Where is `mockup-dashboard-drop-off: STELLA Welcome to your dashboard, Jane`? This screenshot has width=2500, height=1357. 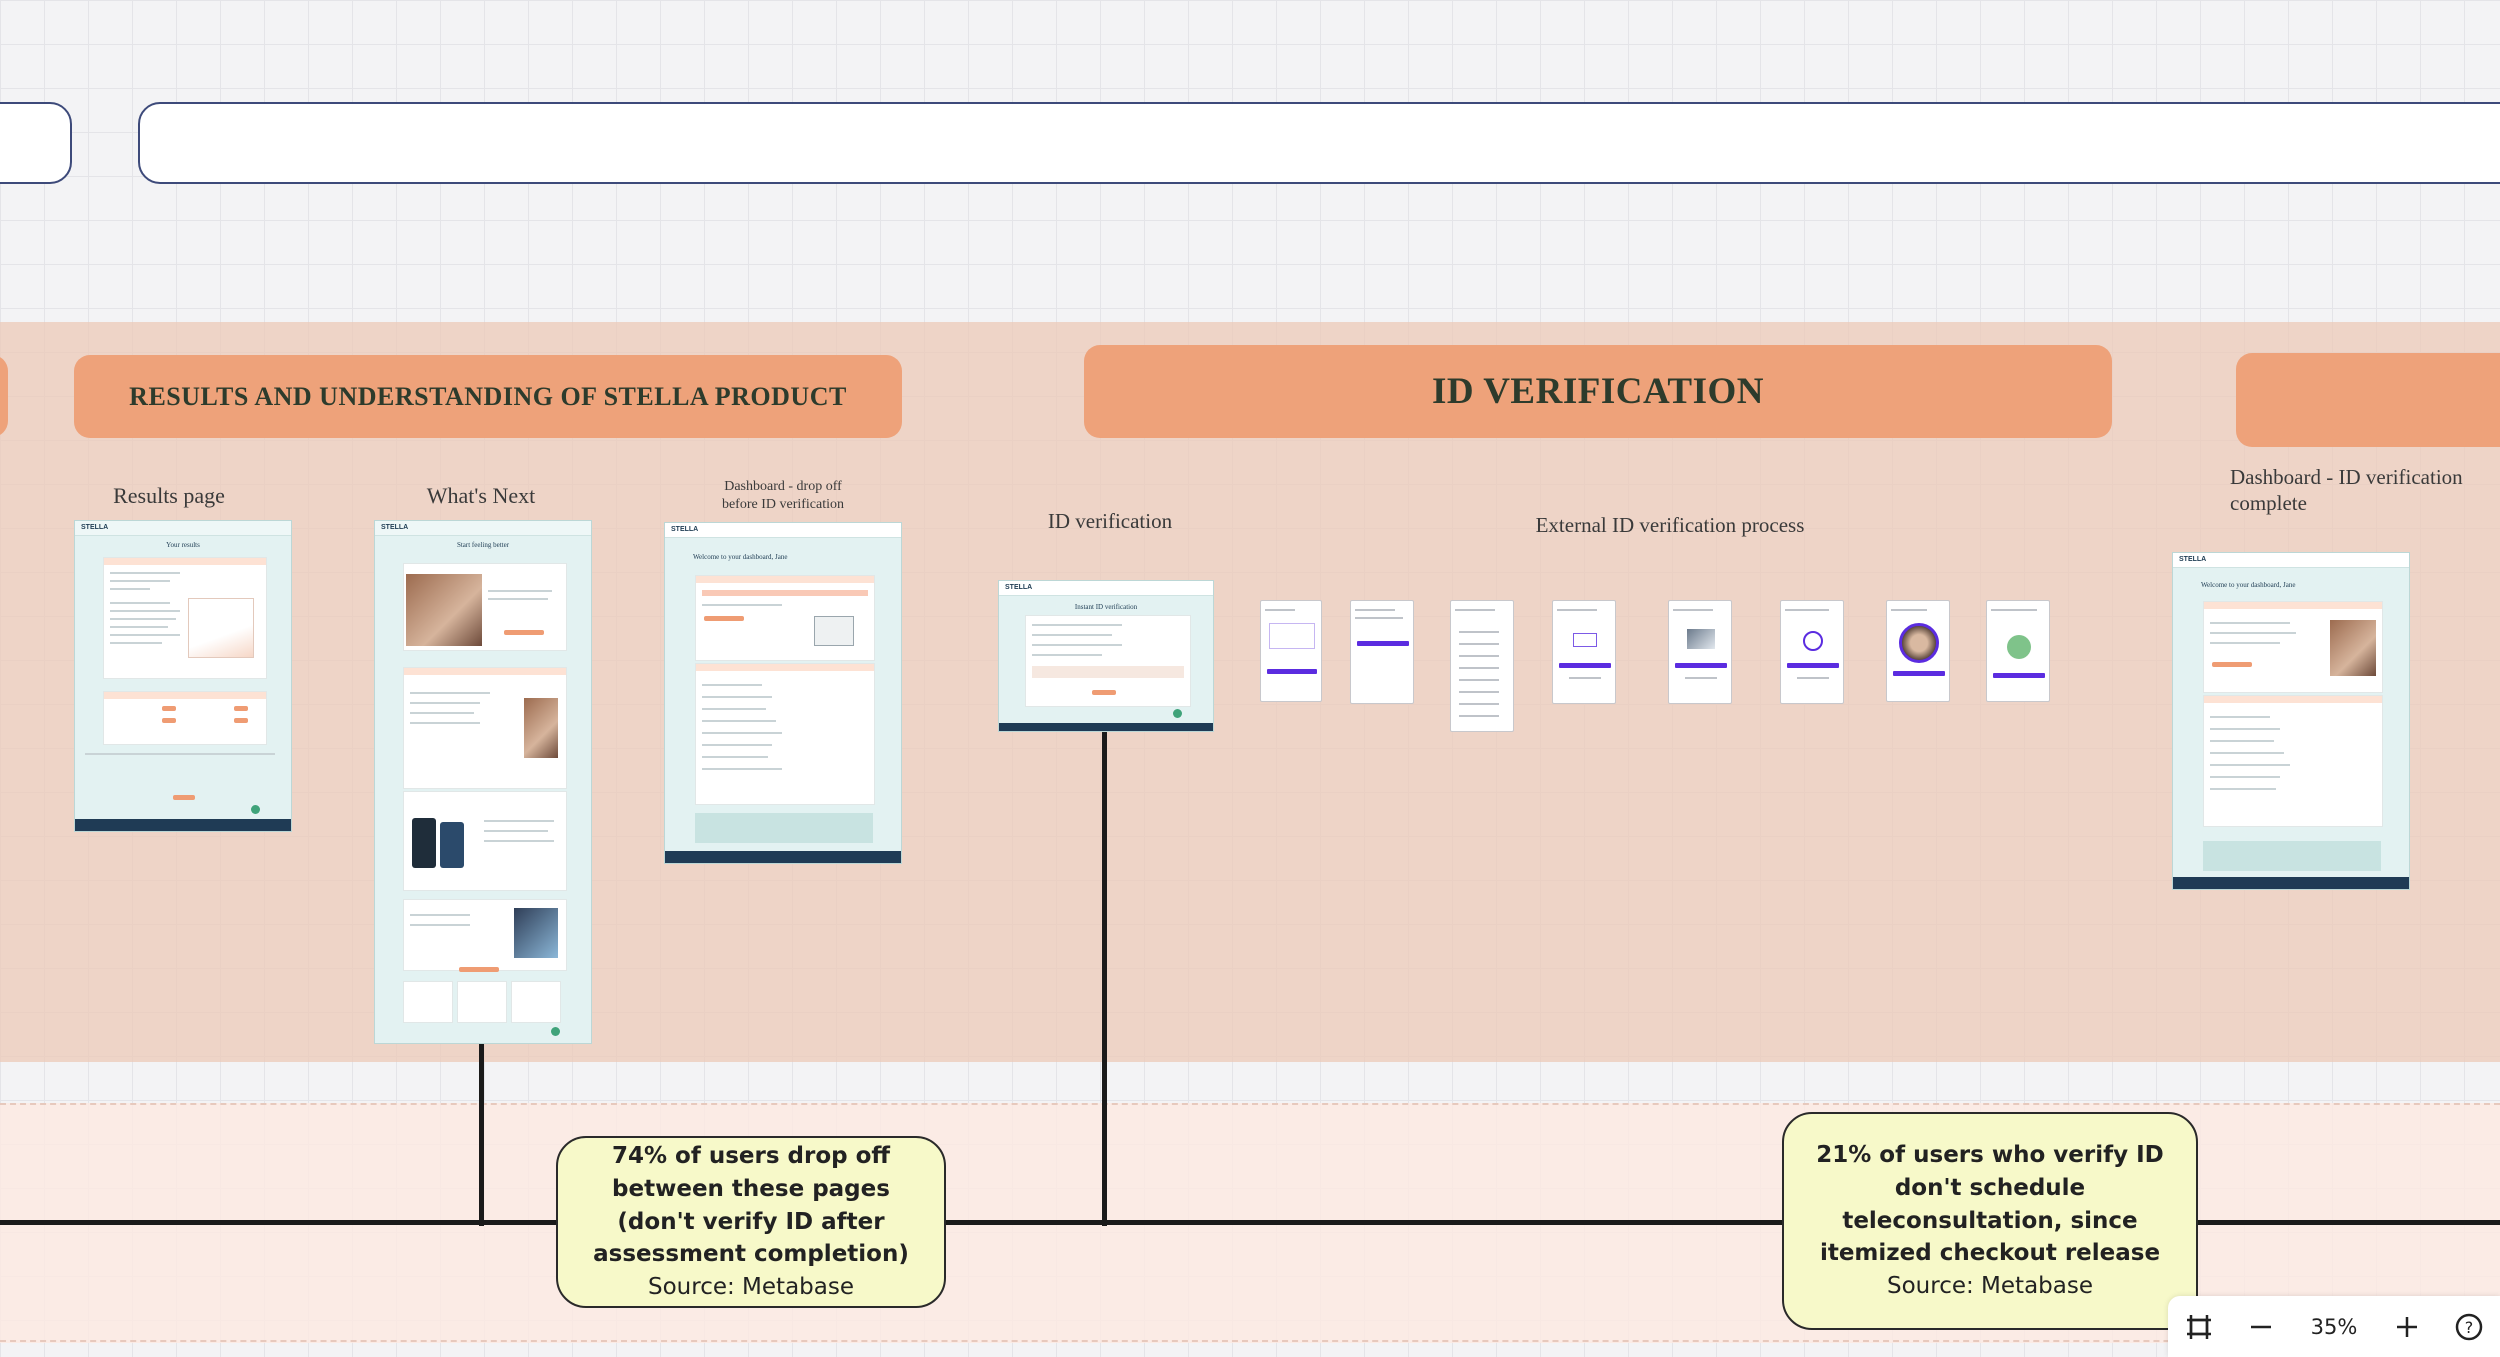 mockup-dashboard-drop-off: STELLA Welcome to your dashboard, Jane is located at coordinates (783, 693).